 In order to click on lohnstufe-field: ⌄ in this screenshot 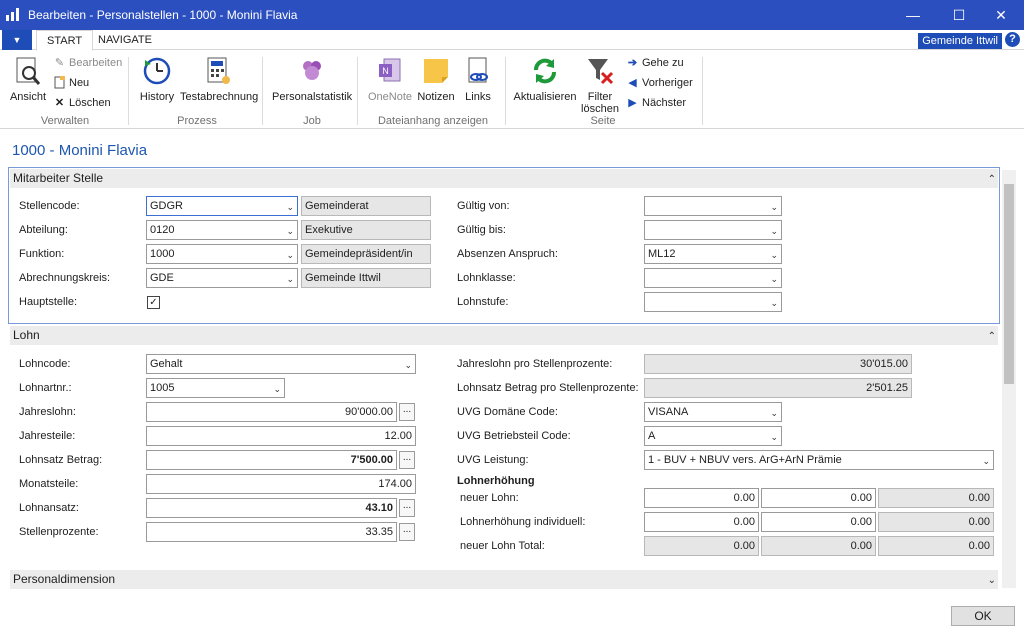, I will do `click(713, 302)`.